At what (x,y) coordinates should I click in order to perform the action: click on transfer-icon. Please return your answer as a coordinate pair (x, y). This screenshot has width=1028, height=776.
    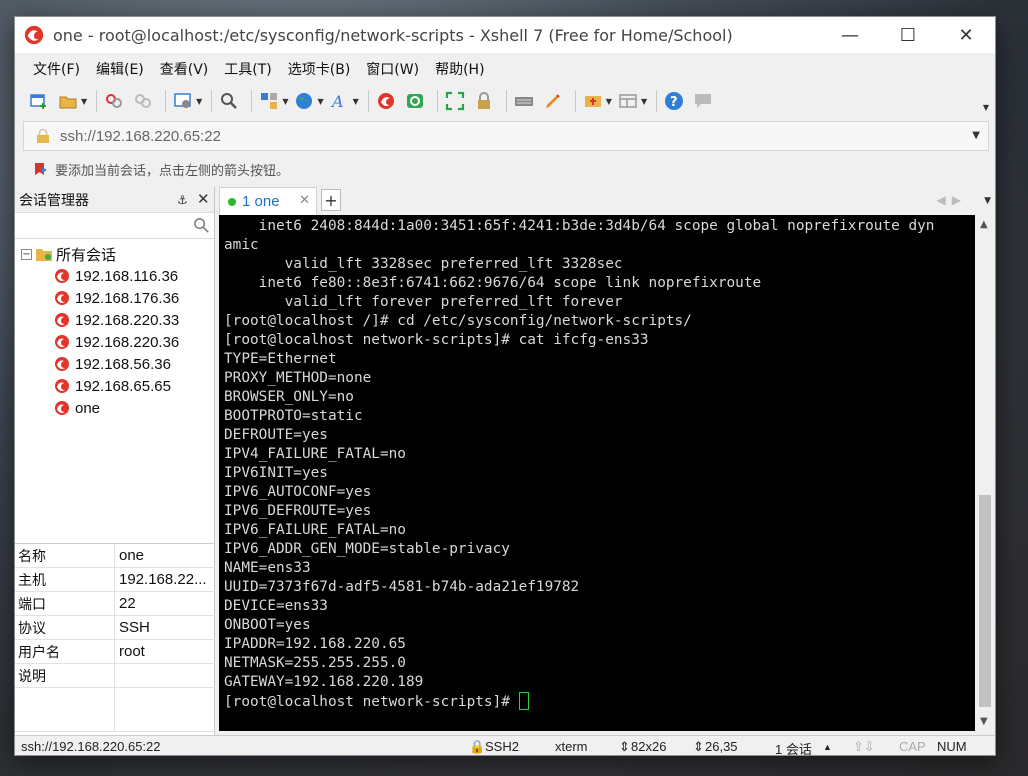
    Looking at the image, I should click on (269, 101).